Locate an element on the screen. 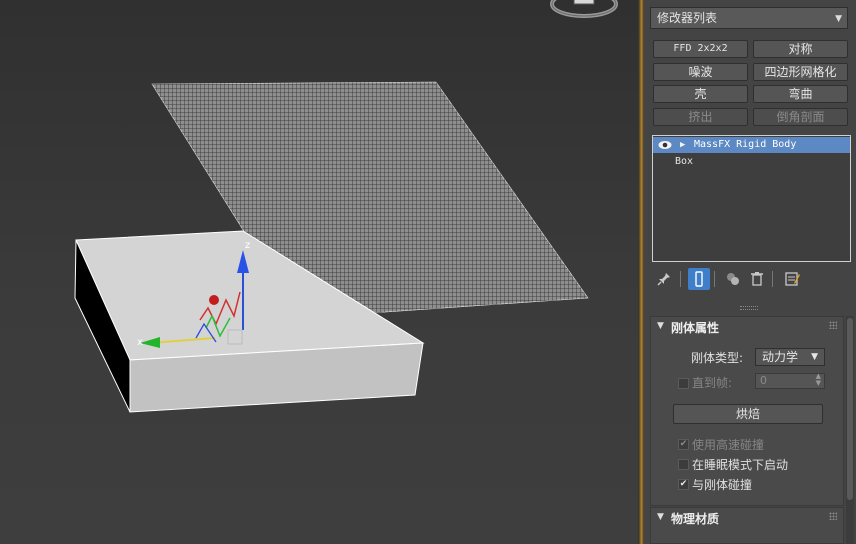 The height and width of the screenshot is (544, 856). use-high-velocity-collision-label: 使用高速碰撞 is located at coordinates (728, 445).